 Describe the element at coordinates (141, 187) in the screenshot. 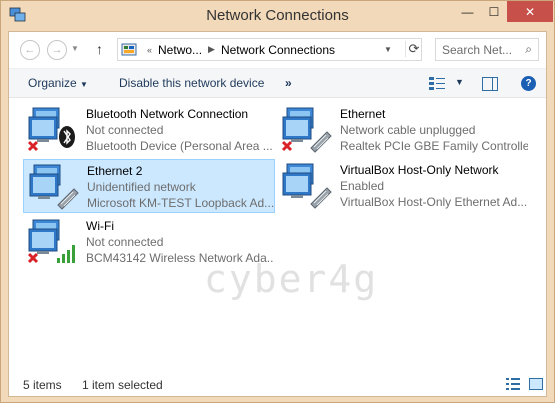

I see `connection-status: Unidentified network` at that location.